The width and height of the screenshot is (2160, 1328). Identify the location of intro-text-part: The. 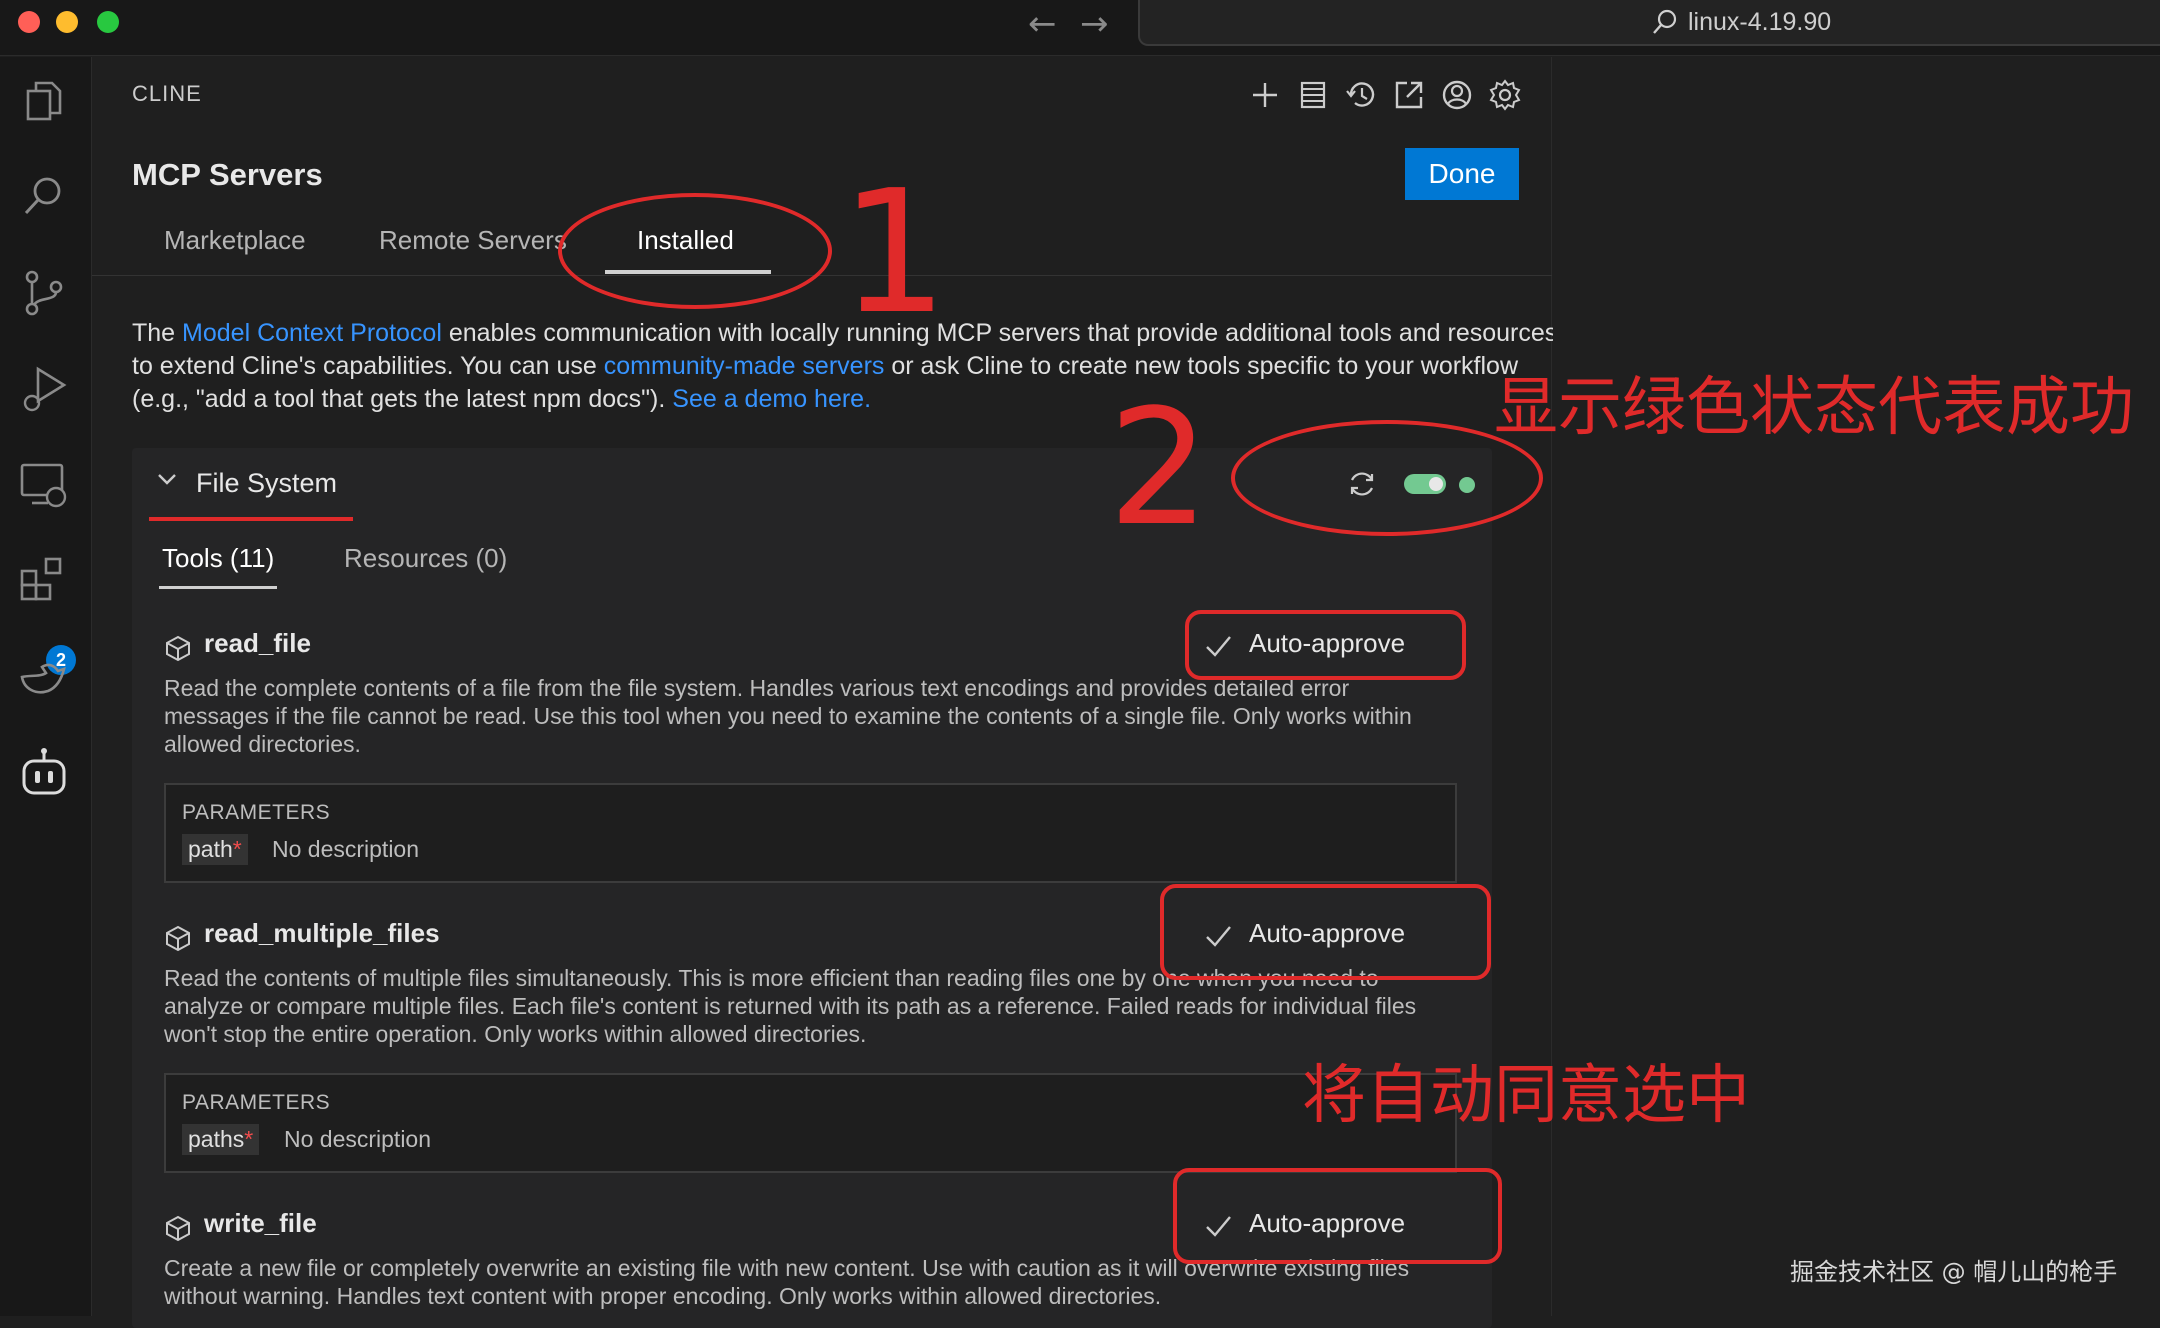
(157, 333).